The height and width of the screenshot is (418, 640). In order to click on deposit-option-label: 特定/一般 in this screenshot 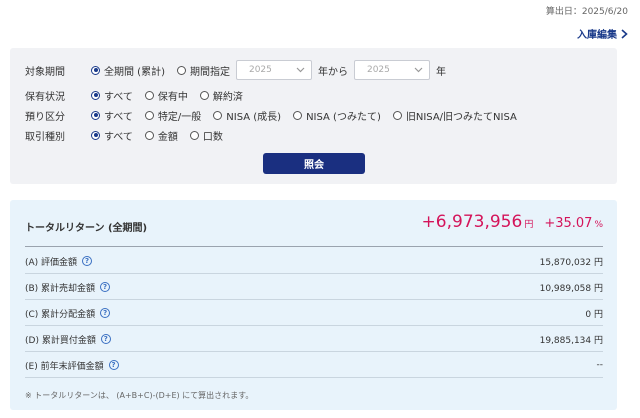, I will do `click(179, 117)`.